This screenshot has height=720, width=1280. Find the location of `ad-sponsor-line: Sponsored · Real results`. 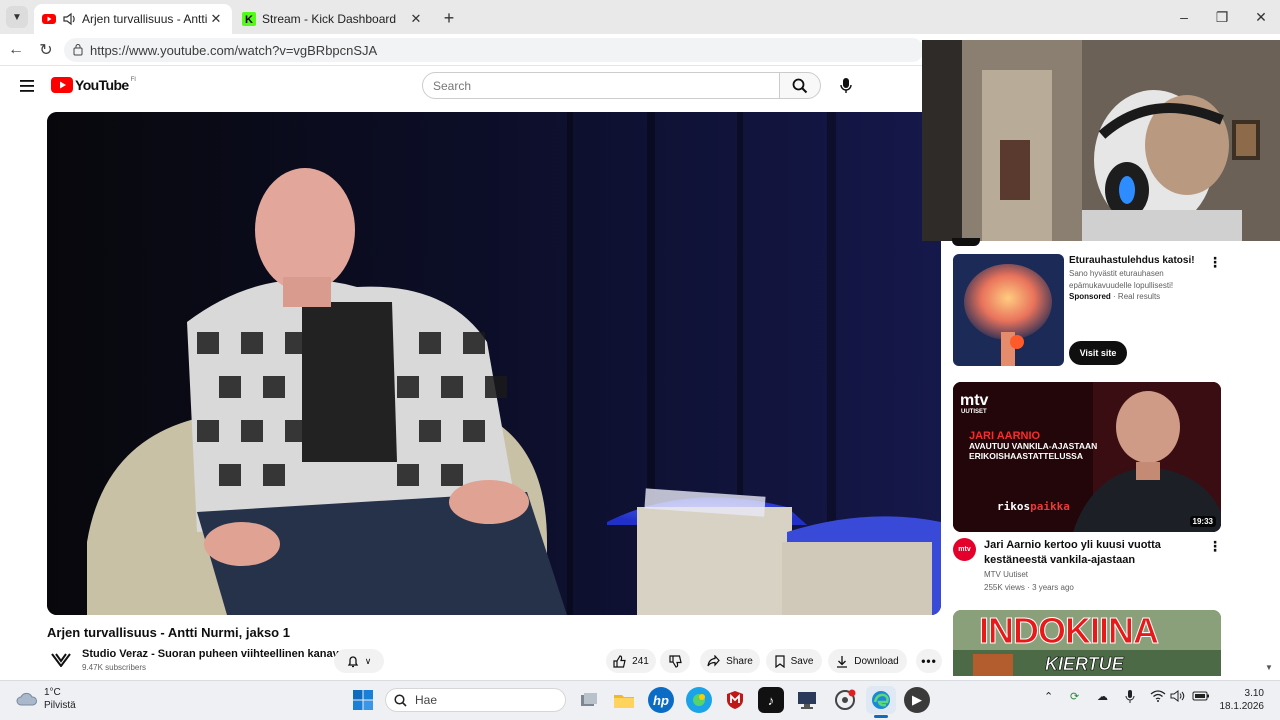

ad-sponsor-line: Sponsored · Real results is located at coordinates (1114, 296).